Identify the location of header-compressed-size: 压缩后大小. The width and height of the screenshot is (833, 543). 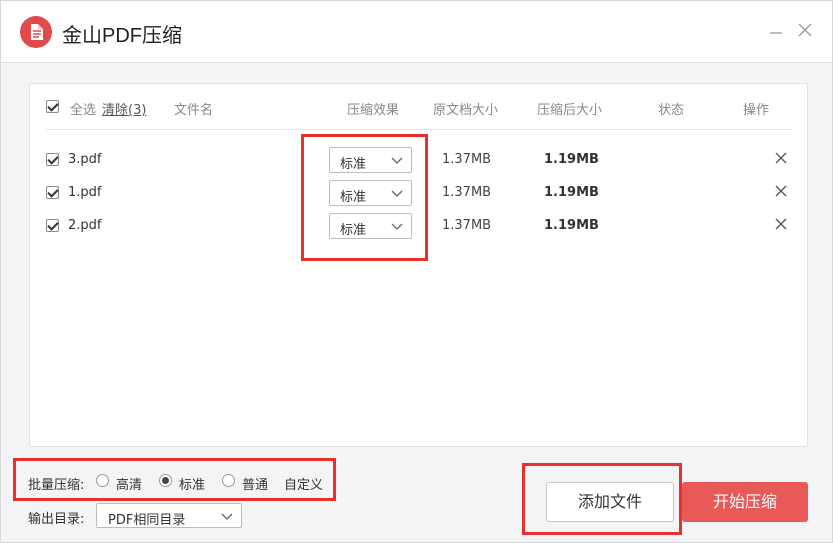
(570, 110).